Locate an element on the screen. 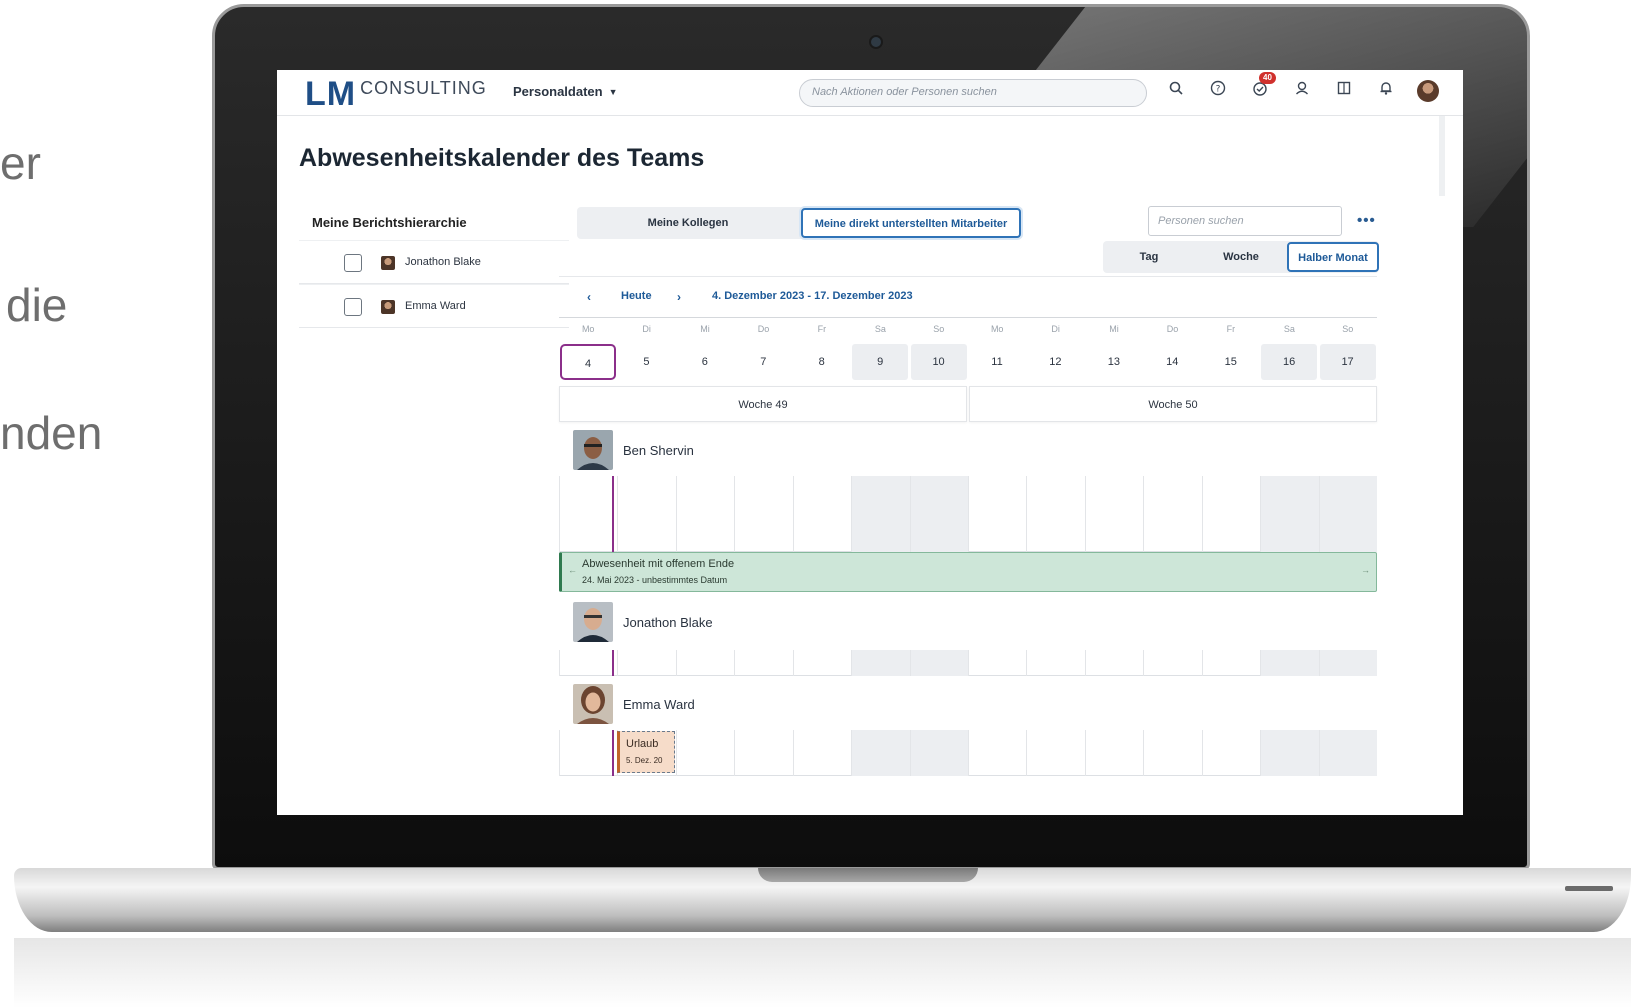  view-week-button: Woche is located at coordinates (1241, 257).